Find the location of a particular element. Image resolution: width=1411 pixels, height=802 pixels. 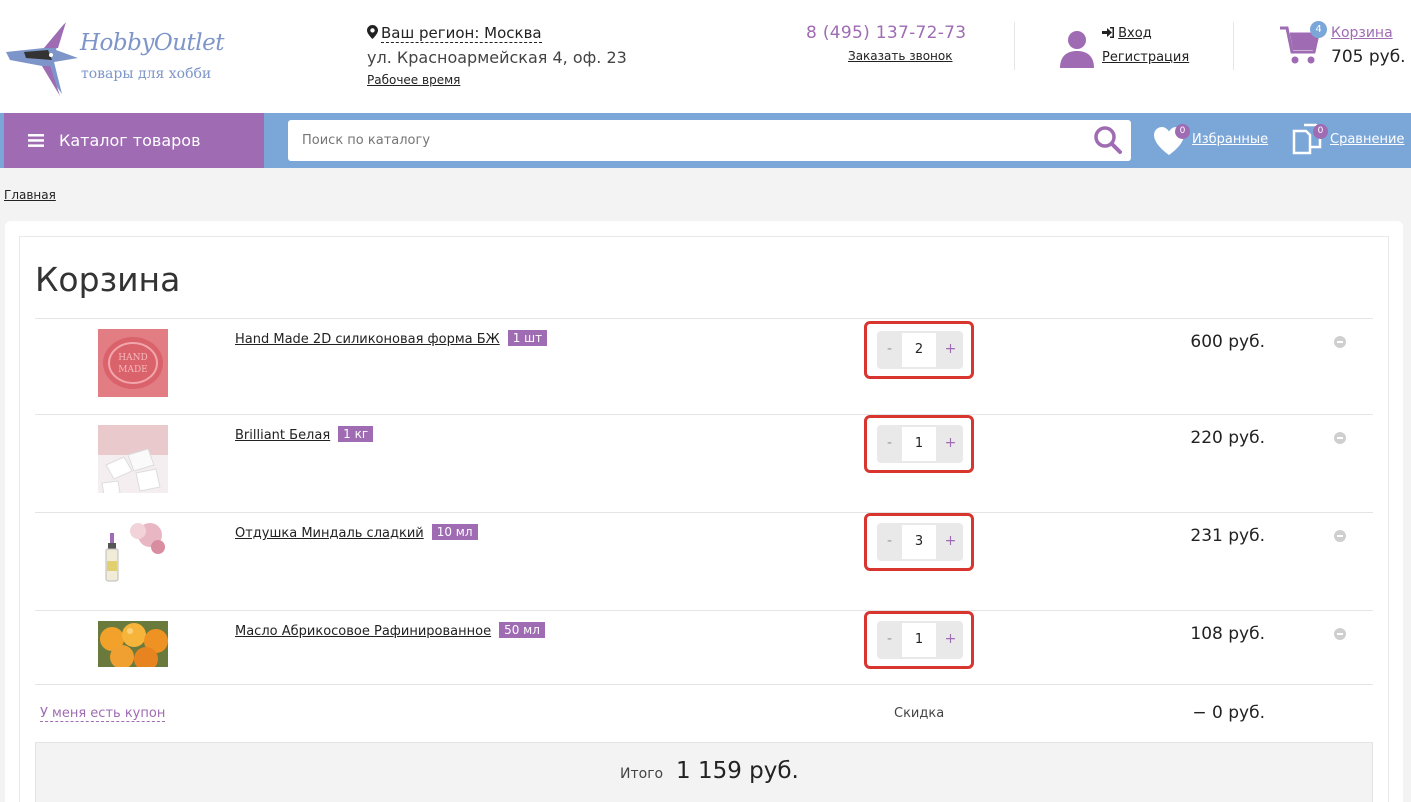

quantity-input: 3 is located at coordinates (919, 542).